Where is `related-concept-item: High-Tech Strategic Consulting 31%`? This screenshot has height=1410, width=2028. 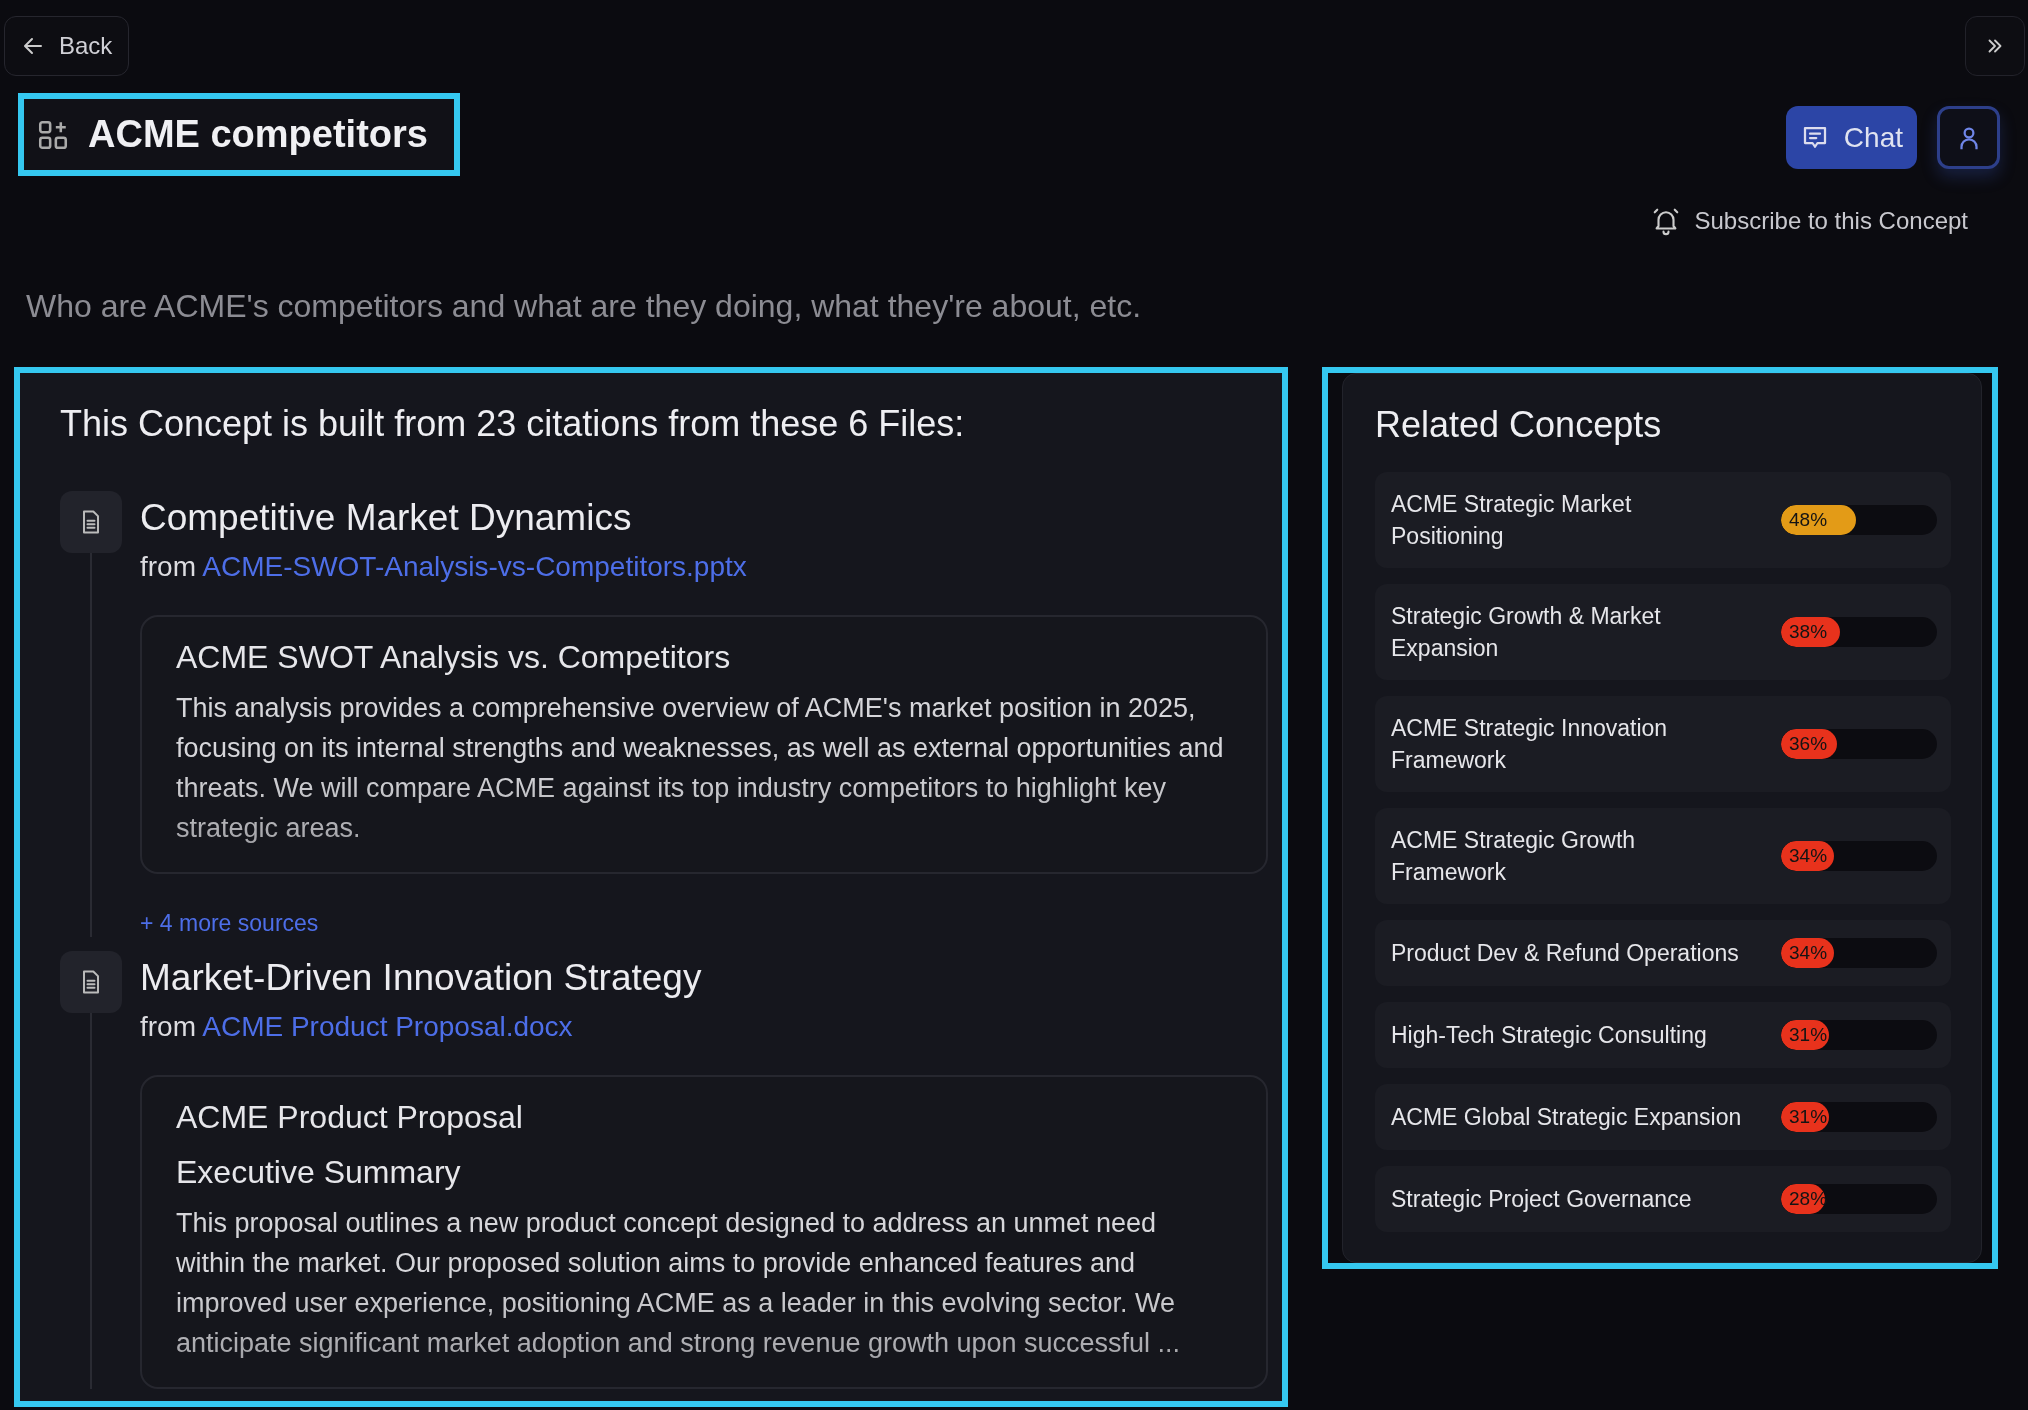
related-concept-item: High-Tech Strategic Consulting 31% is located at coordinates (1663, 1035).